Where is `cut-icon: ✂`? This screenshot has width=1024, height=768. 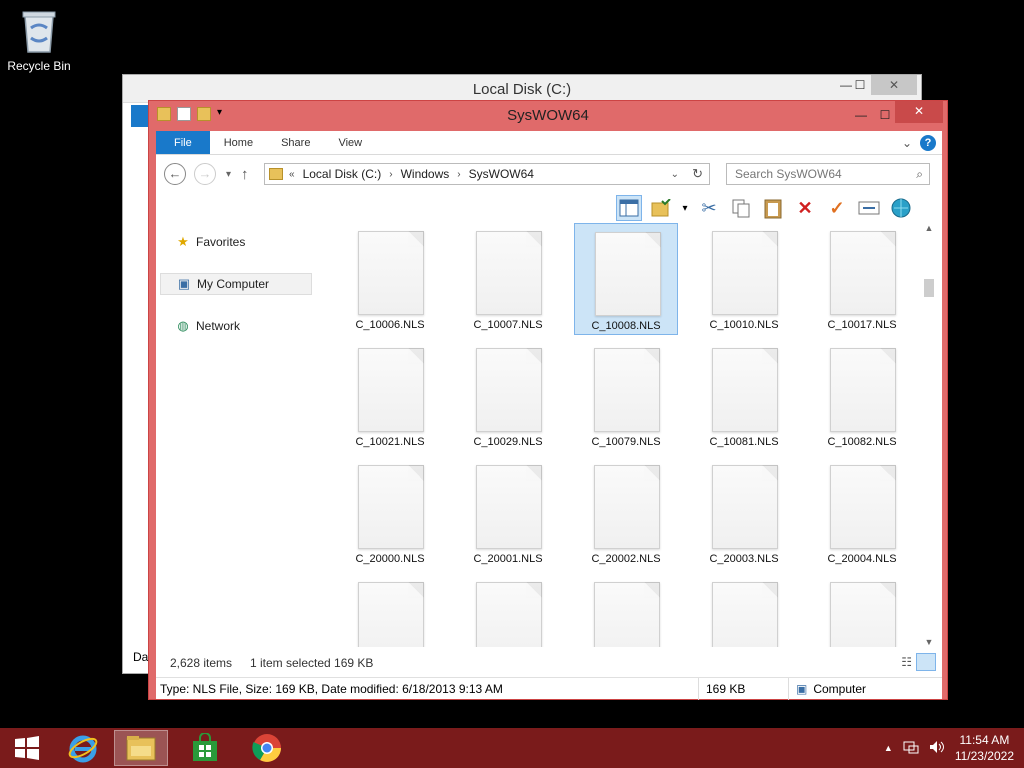 cut-icon: ✂ is located at coordinates (709, 208).